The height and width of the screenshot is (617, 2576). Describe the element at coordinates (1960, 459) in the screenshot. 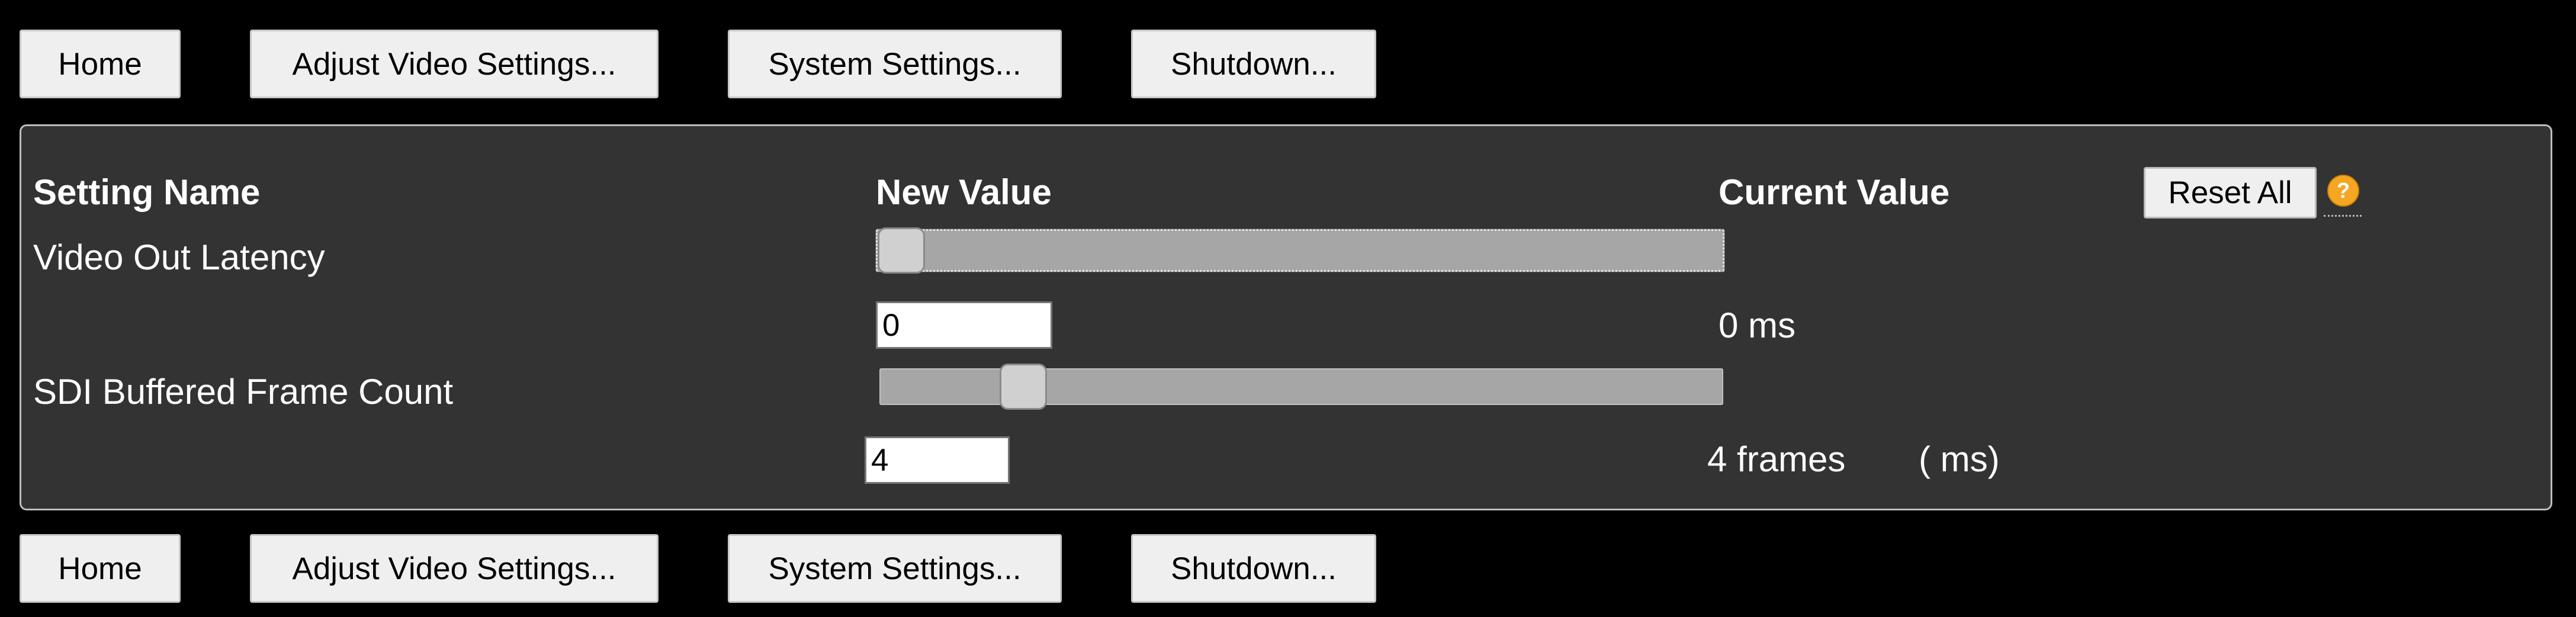

I see `sdi-buffered-frame-count-ms-value: ( ms)` at that location.